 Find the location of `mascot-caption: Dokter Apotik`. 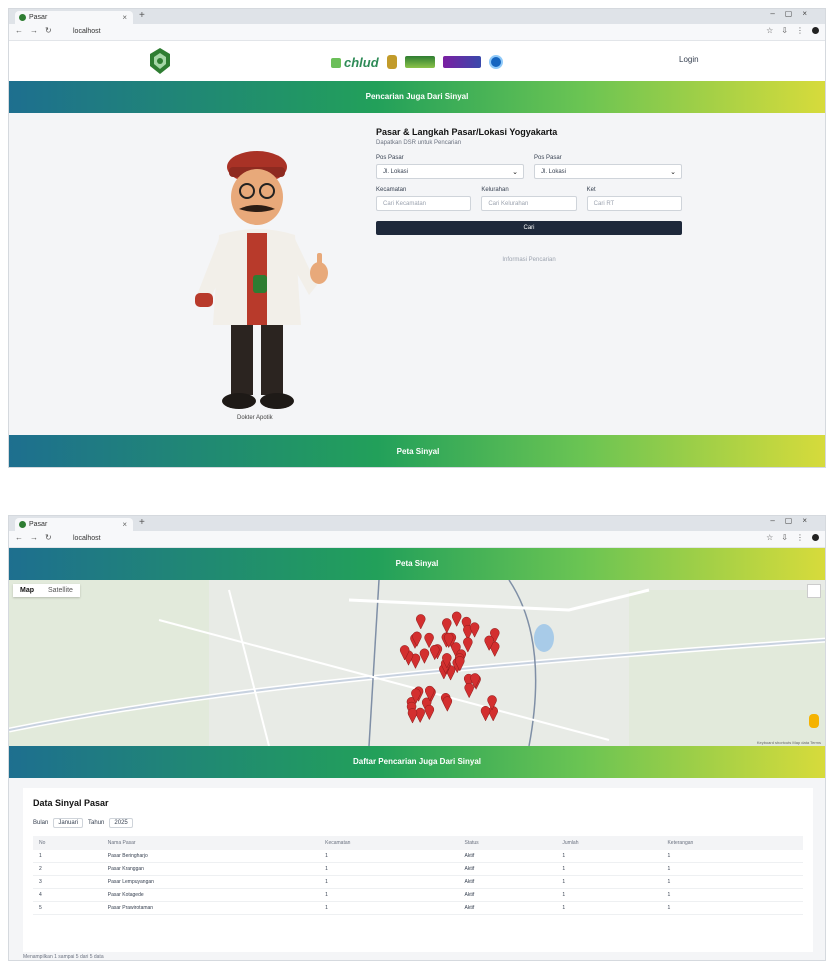

mascot-caption: Dokter Apotik is located at coordinates (255, 418).